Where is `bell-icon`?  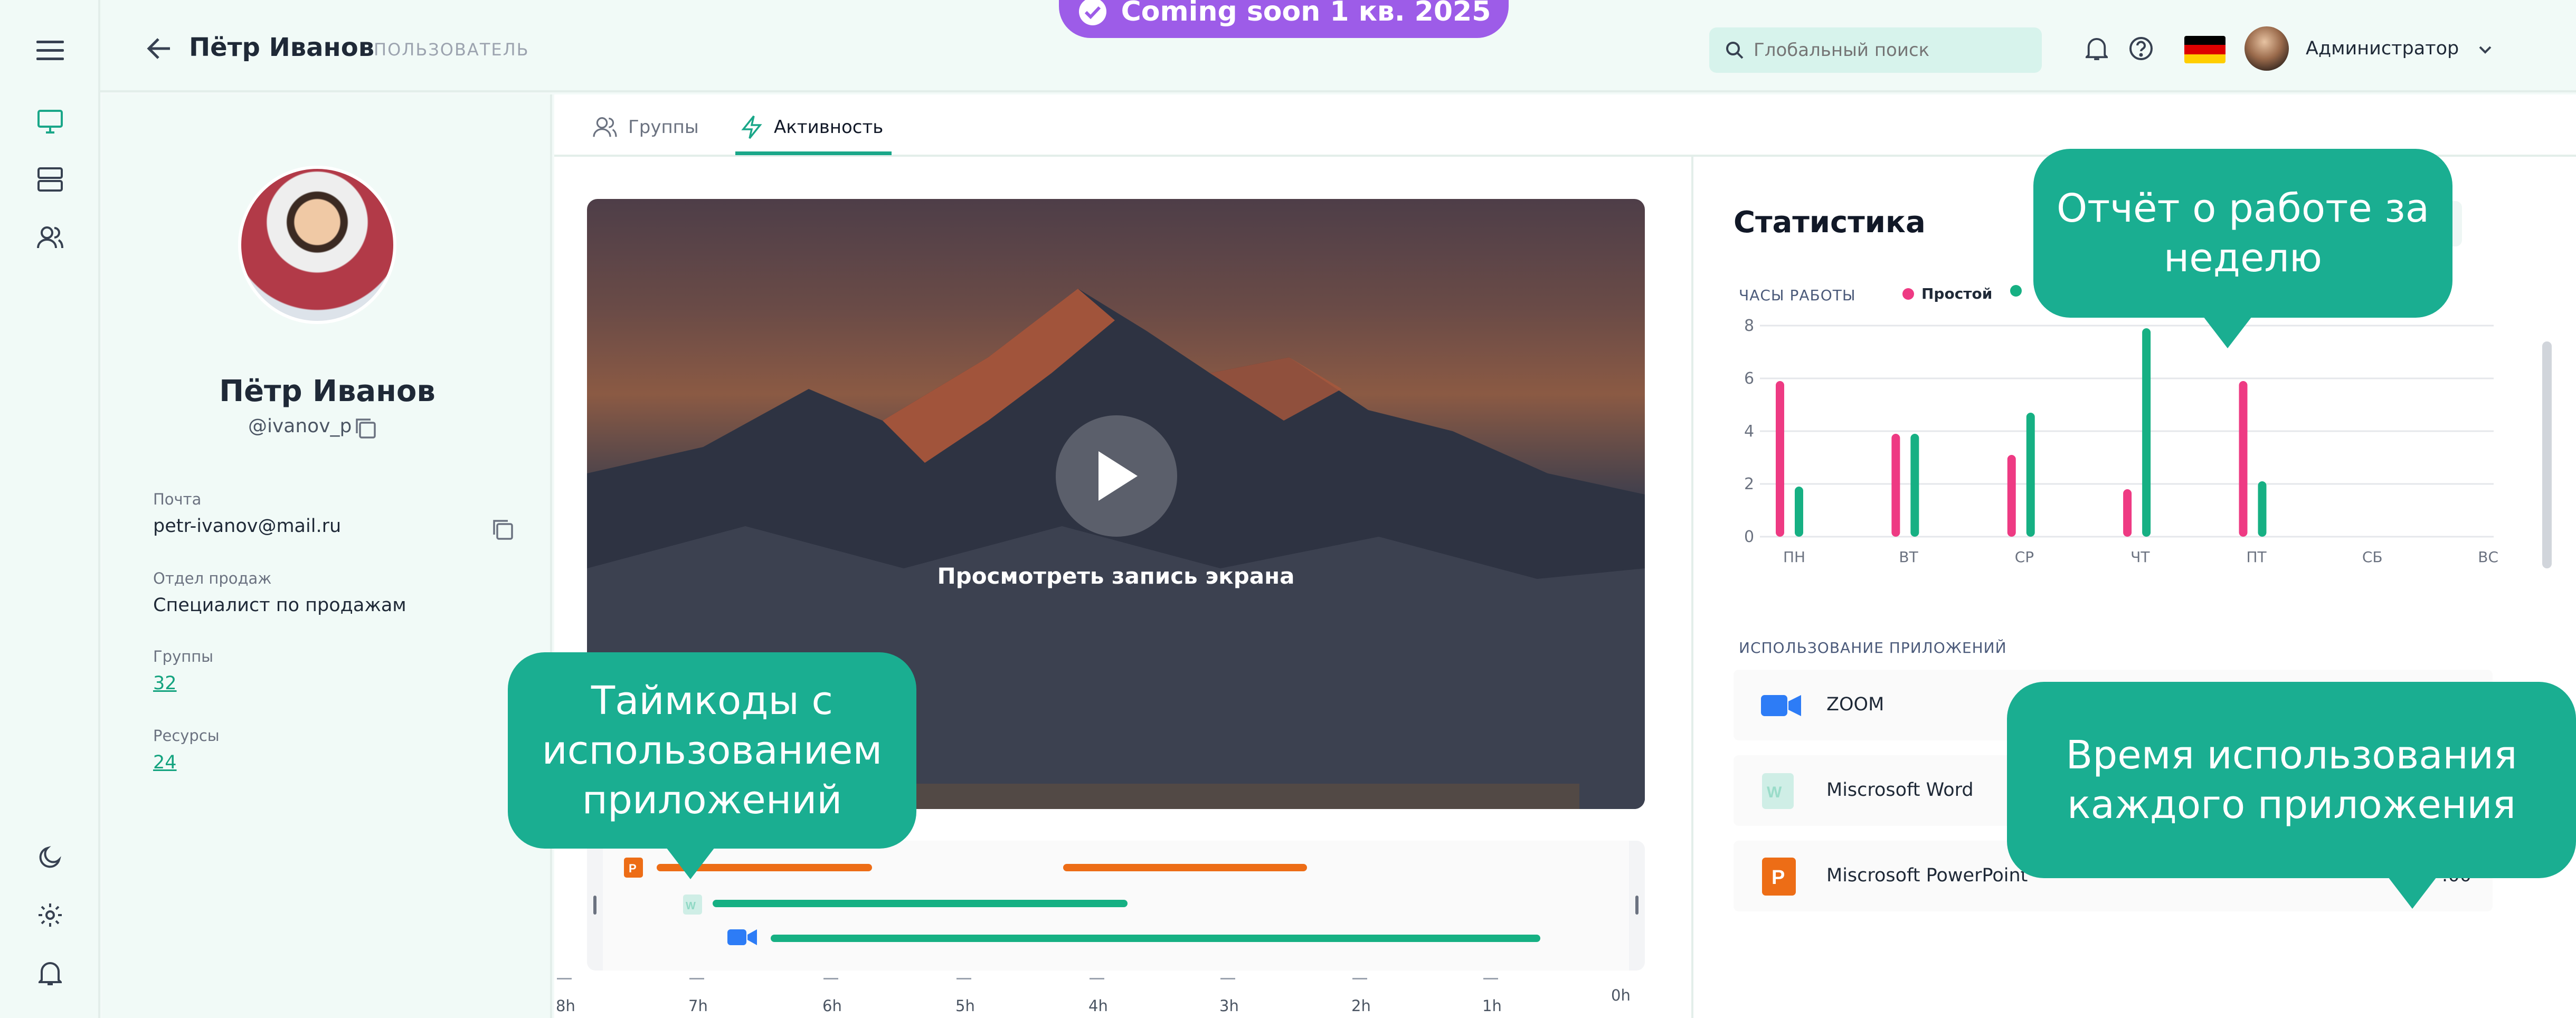 bell-icon is located at coordinates (50, 973).